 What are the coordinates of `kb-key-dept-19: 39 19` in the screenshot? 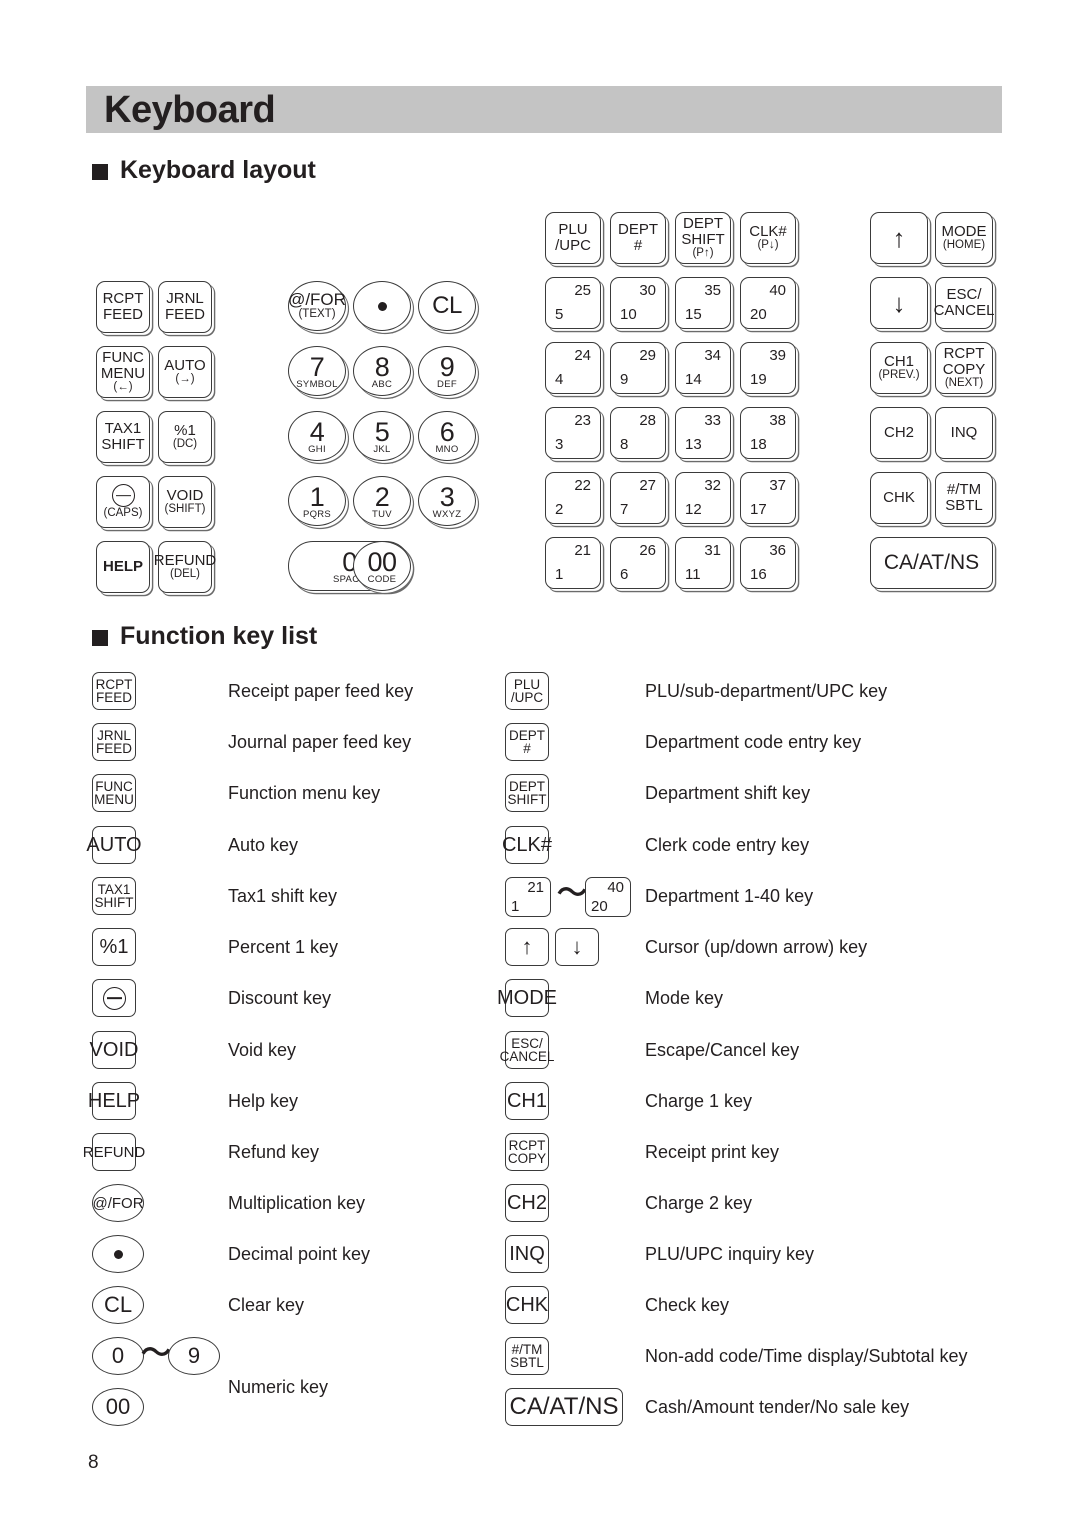 It's located at (768, 368).